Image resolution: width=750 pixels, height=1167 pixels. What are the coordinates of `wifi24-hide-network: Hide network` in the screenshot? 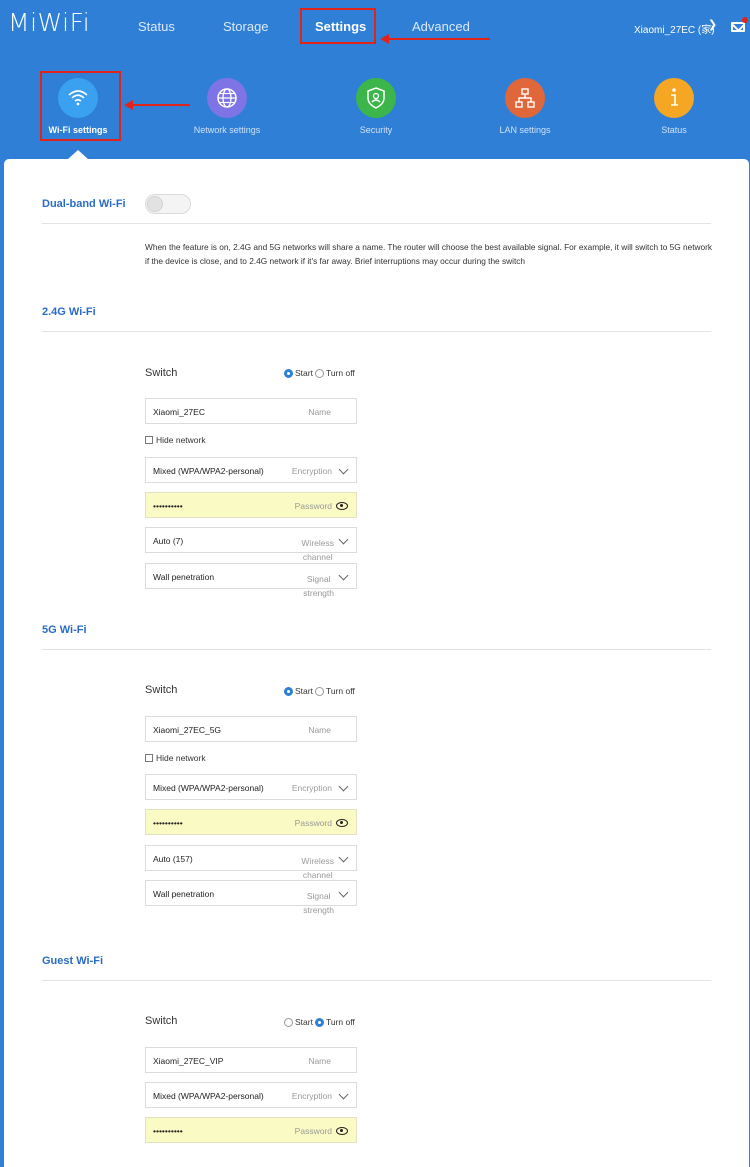 It's located at (175, 440).